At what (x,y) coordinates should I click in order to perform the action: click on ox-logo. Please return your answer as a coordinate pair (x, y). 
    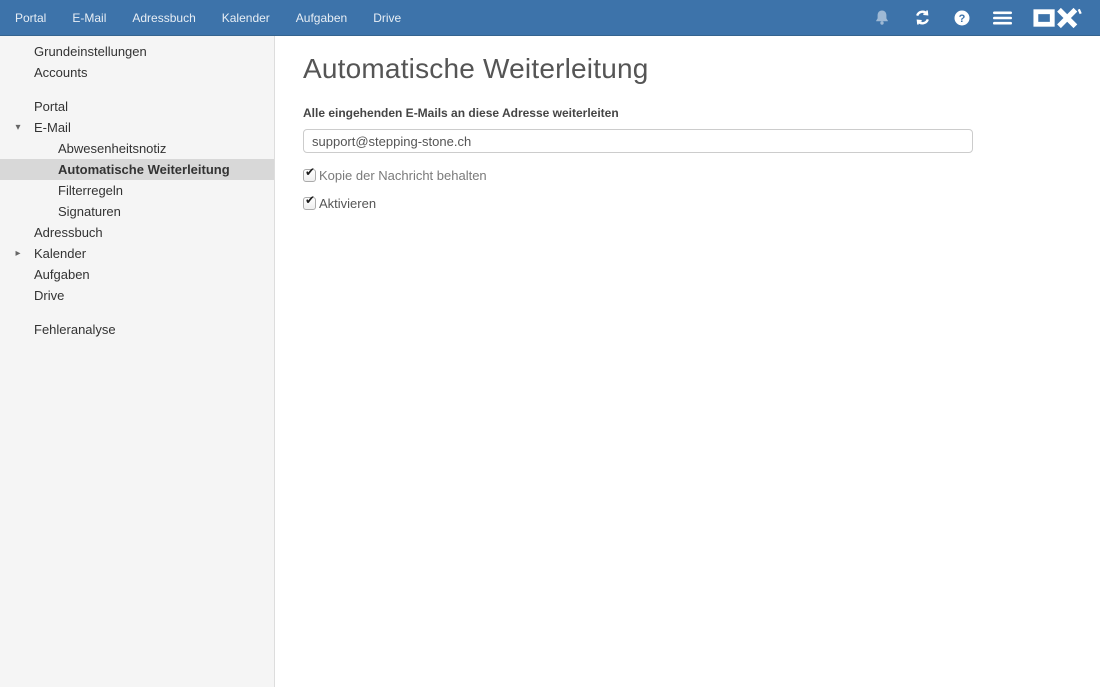
    Looking at the image, I should click on (1059, 17).